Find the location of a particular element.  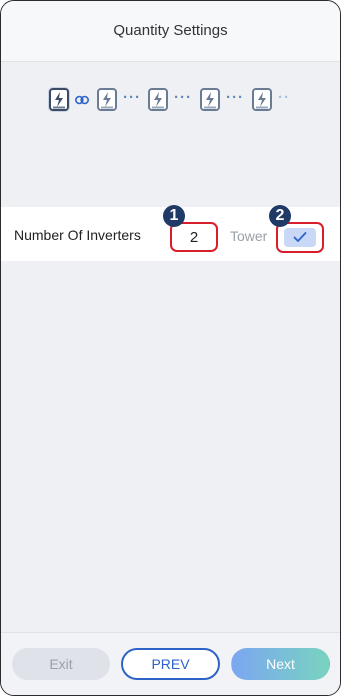

tower-checkbox is located at coordinates (300, 237).